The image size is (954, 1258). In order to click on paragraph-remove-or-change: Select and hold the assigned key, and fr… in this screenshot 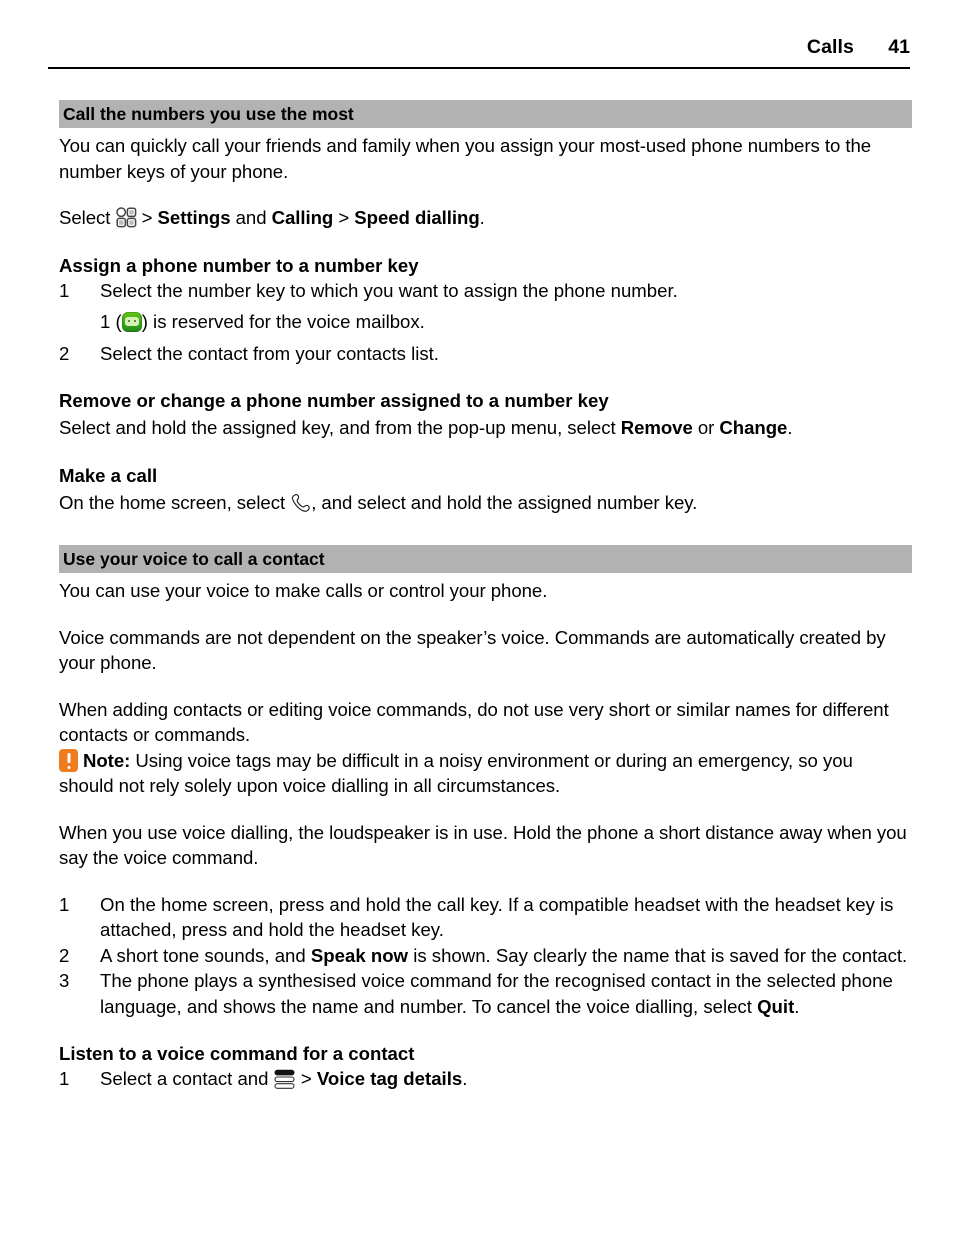, I will do `click(485, 428)`.